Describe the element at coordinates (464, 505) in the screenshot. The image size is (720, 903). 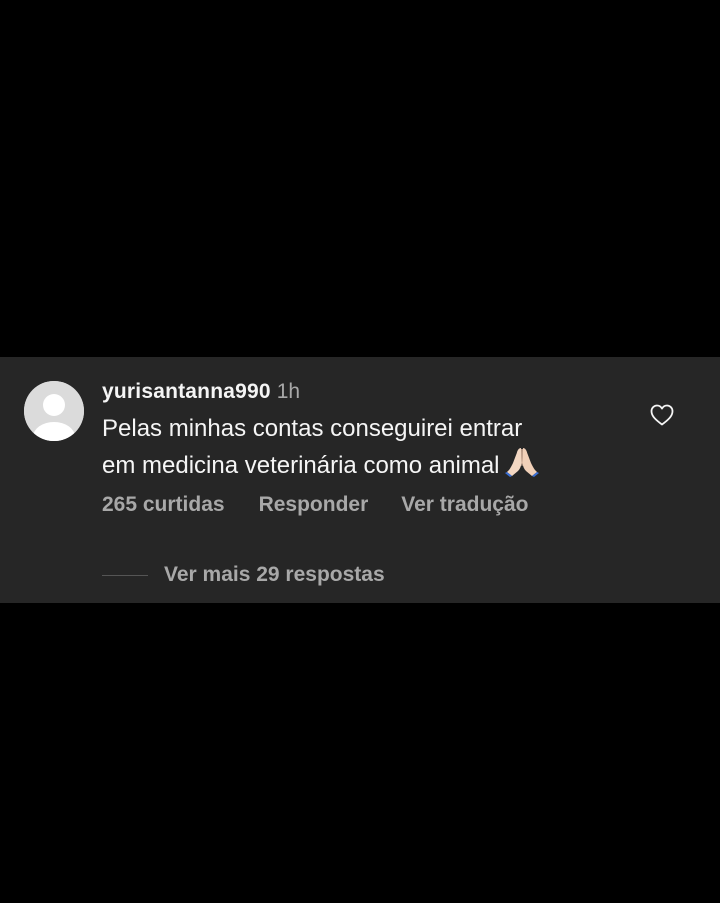
I see `translate-button: Ver tradução` at that location.